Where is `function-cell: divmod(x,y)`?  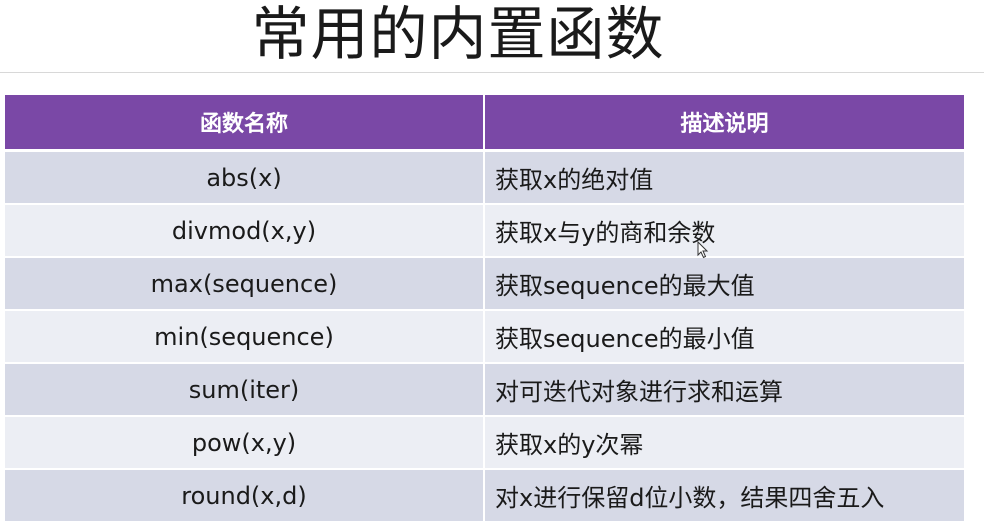 function-cell: divmod(x,y) is located at coordinates (245, 231).